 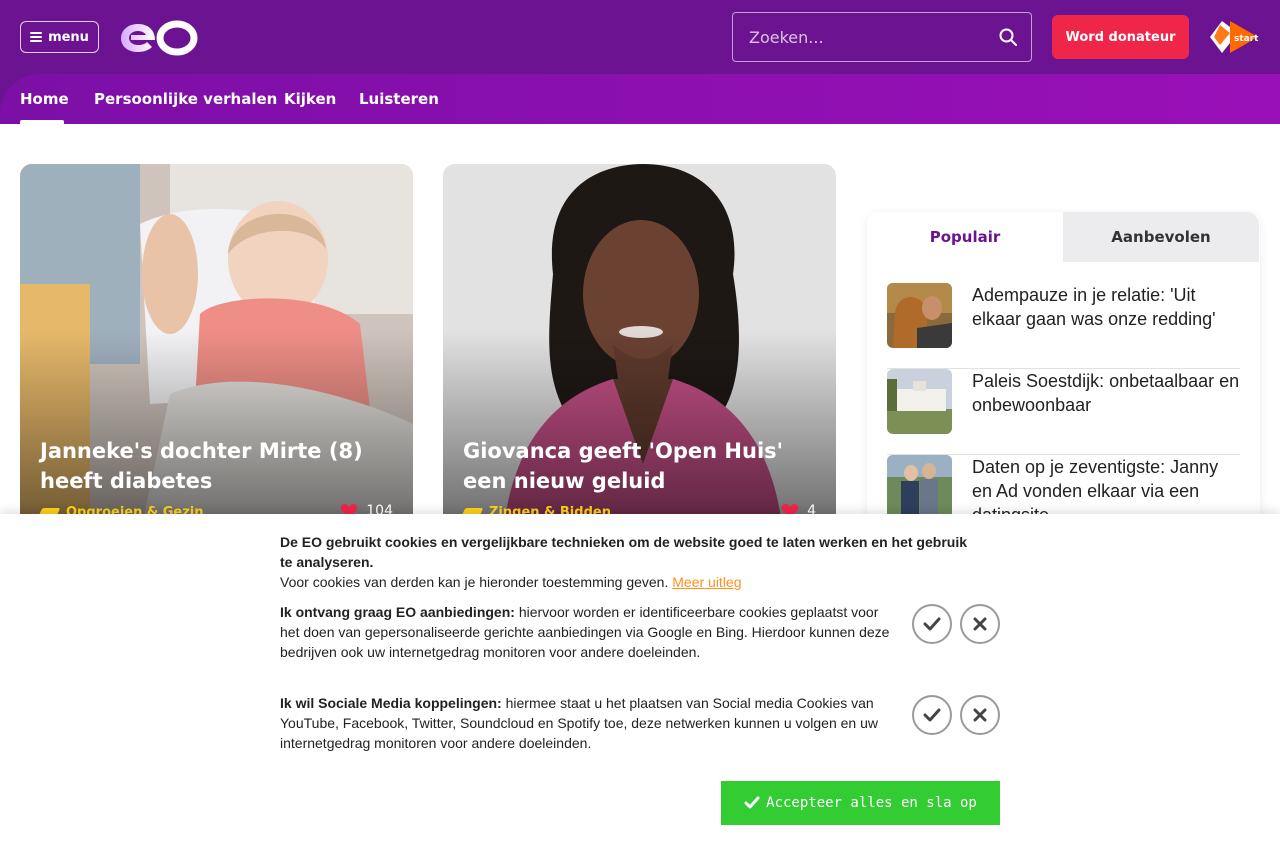 I want to click on more-info-link: Meer uitleg, so click(x=706, y=582).